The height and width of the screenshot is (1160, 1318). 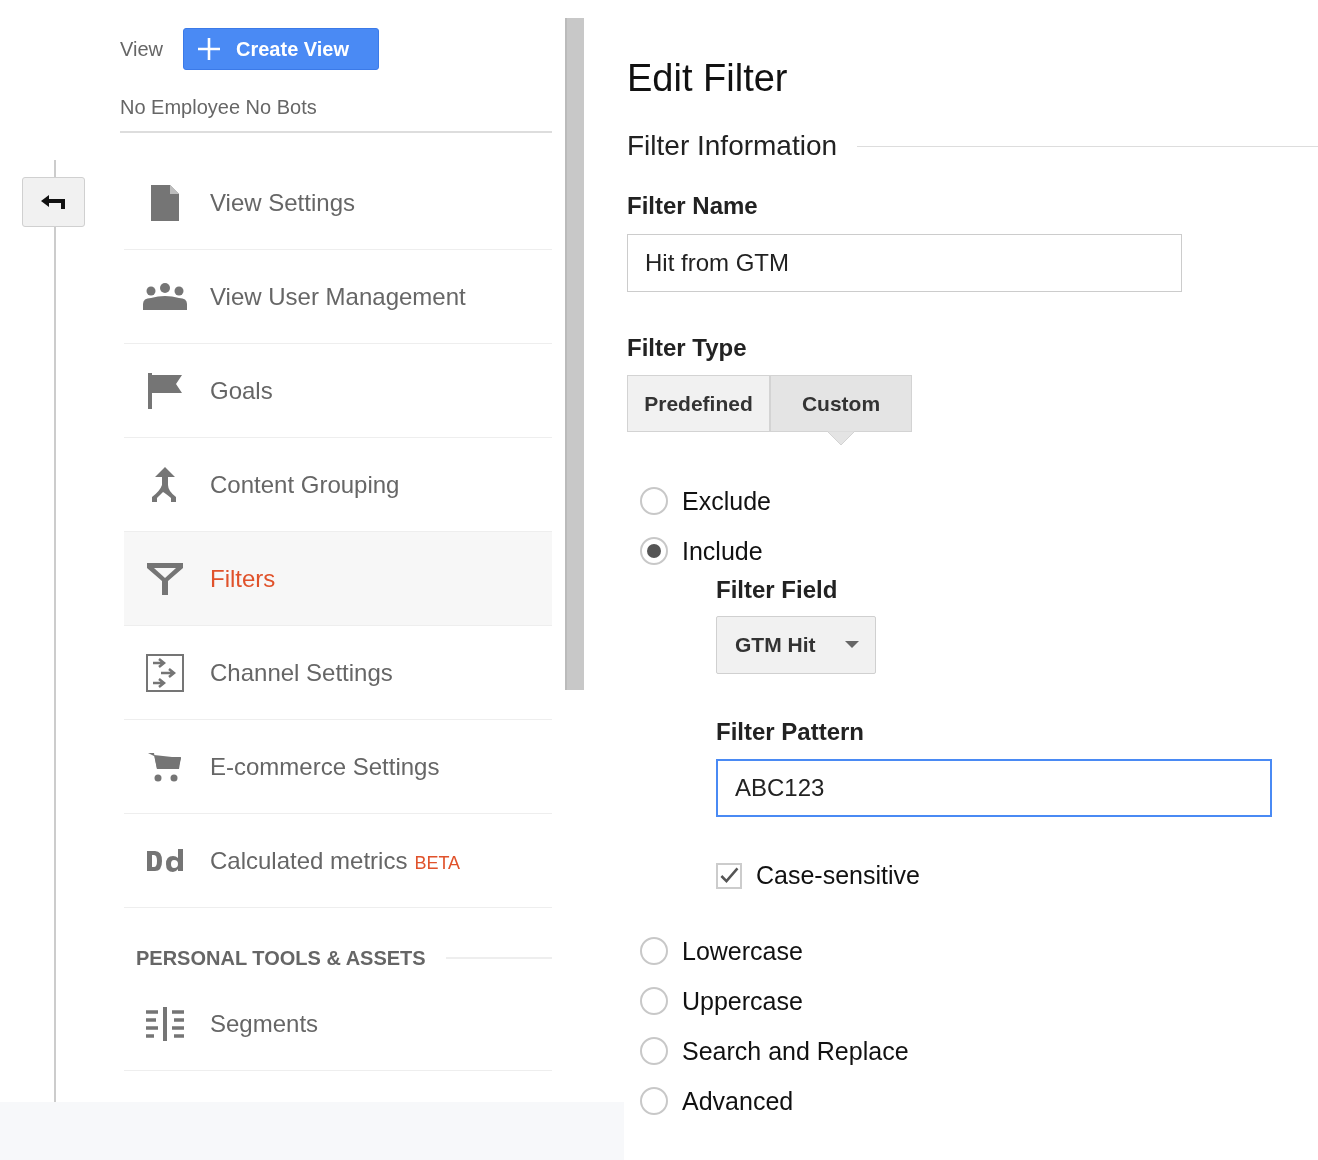 I want to click on back-button, so click(x=53, y=202).